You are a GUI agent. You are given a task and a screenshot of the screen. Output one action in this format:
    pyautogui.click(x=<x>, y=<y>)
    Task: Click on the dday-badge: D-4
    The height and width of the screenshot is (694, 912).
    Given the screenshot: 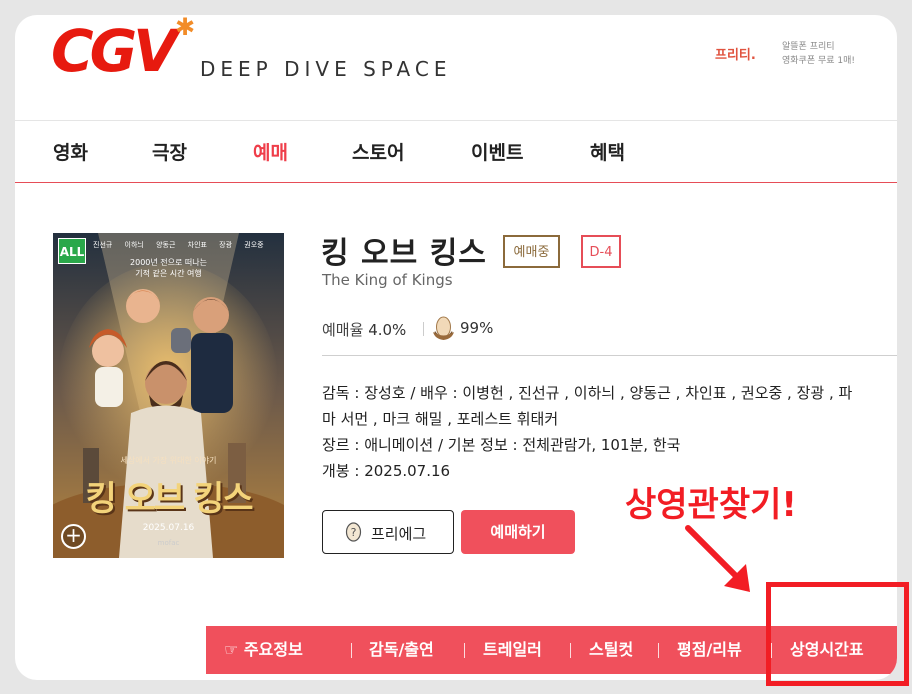 What is the action you would take?
    pyautogui.click(x=601, y=251)
    